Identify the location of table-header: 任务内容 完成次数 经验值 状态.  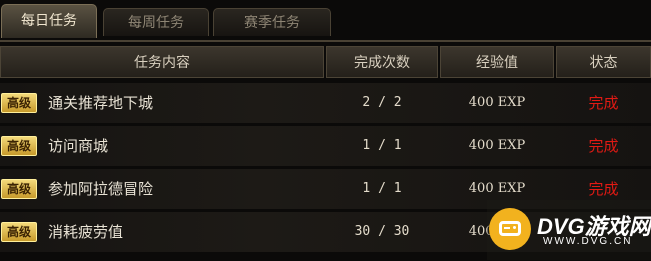
(325, 62).